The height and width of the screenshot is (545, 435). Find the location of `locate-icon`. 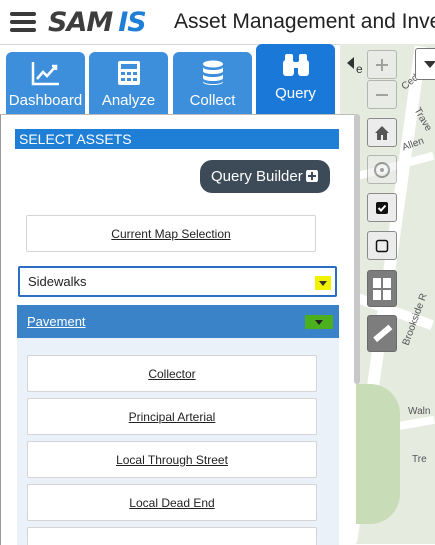

locate-icon is located at coordinates (382, 169).